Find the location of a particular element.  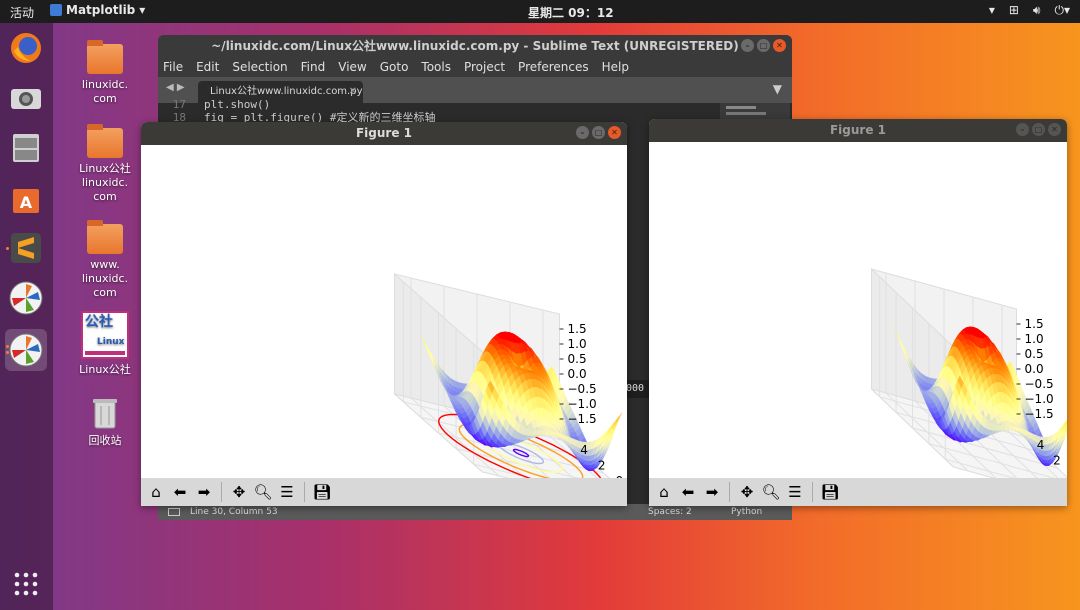

code-line: plt.show() is located at coordinates (237, 104).